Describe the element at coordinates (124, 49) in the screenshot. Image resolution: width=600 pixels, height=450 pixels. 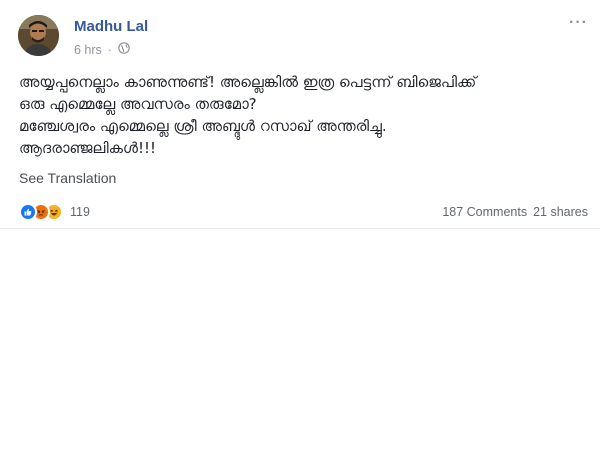
I see `globe-icon` at that location.